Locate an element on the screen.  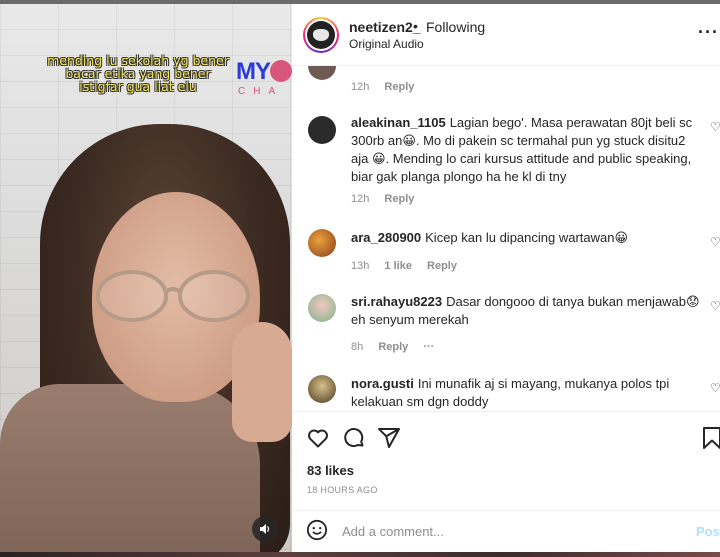
bookmark-icon is located at coordinates (710, 438).